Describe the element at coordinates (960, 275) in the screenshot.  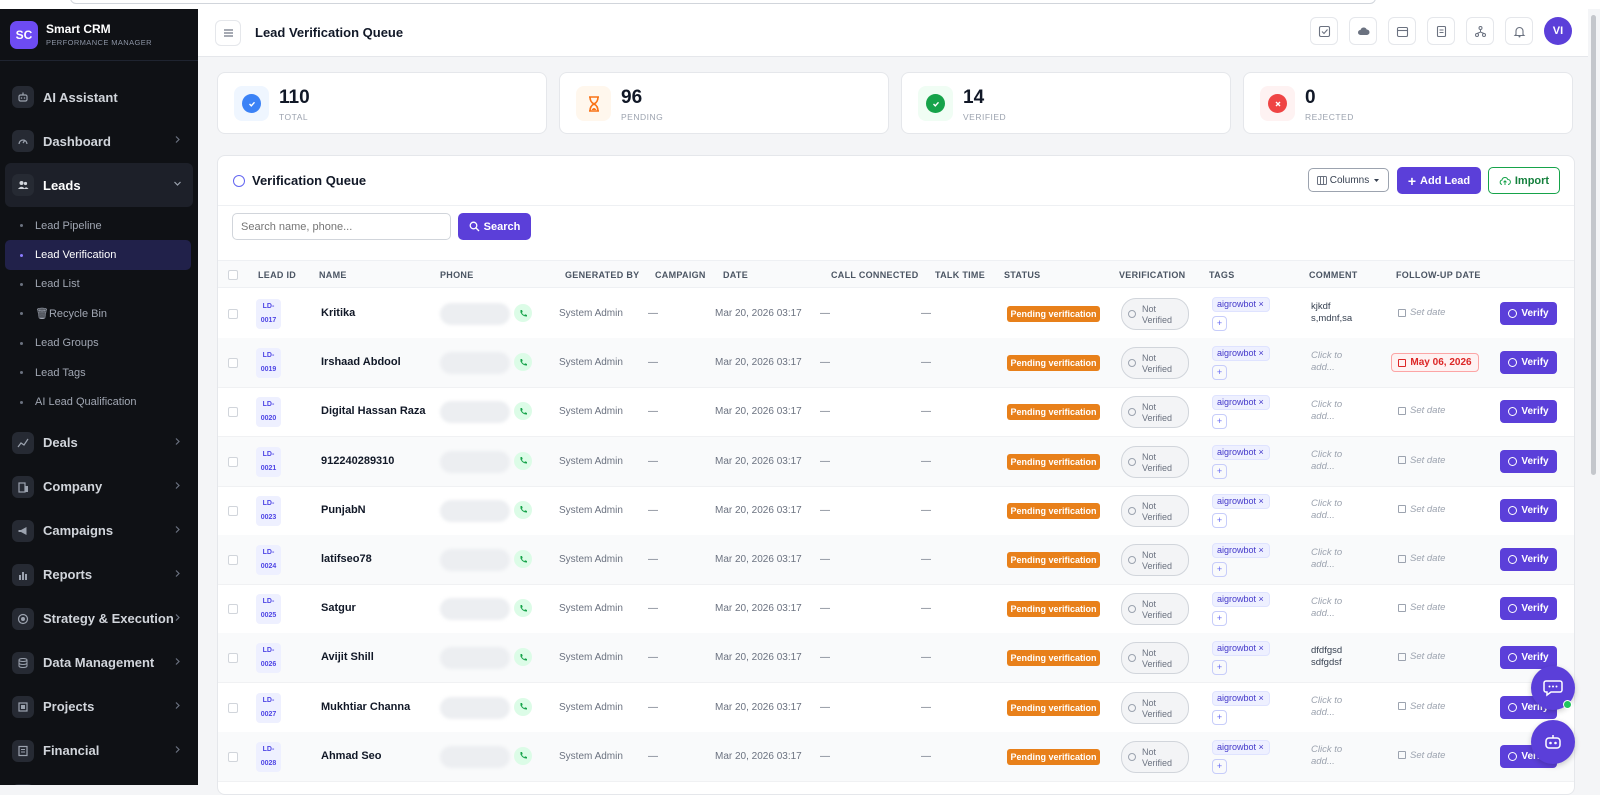
I see `column-header: TALK TIME` at that location.